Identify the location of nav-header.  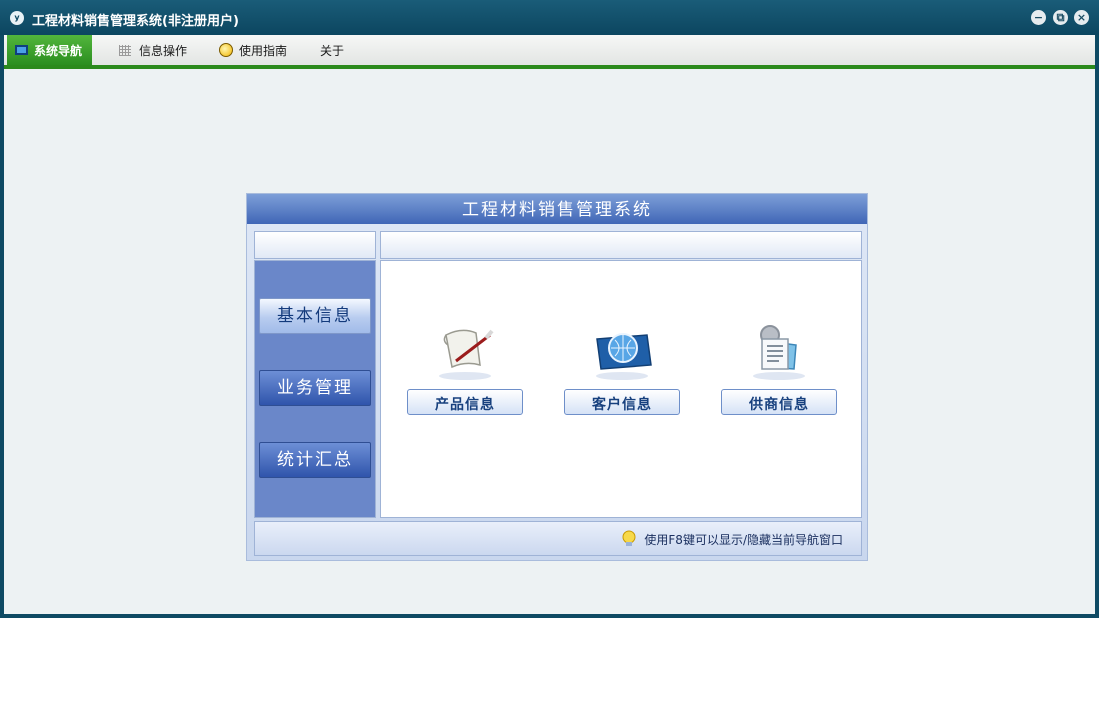
(315, 245).